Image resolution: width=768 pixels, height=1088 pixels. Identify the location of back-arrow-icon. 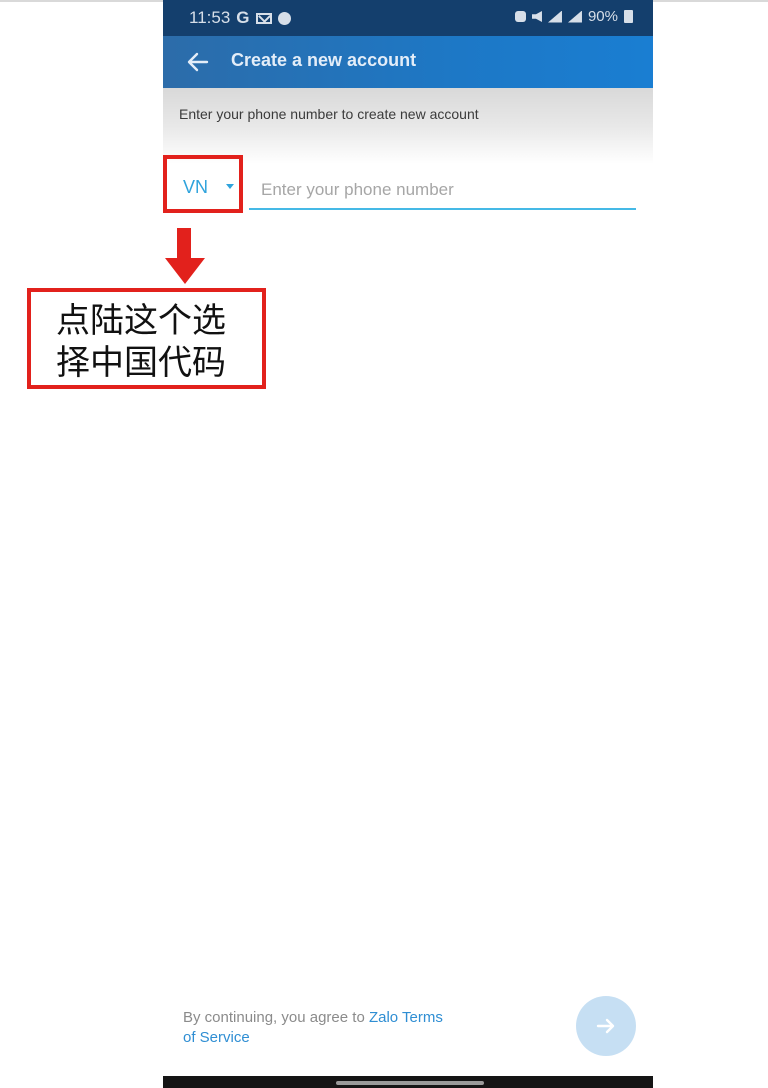
(198, 62).